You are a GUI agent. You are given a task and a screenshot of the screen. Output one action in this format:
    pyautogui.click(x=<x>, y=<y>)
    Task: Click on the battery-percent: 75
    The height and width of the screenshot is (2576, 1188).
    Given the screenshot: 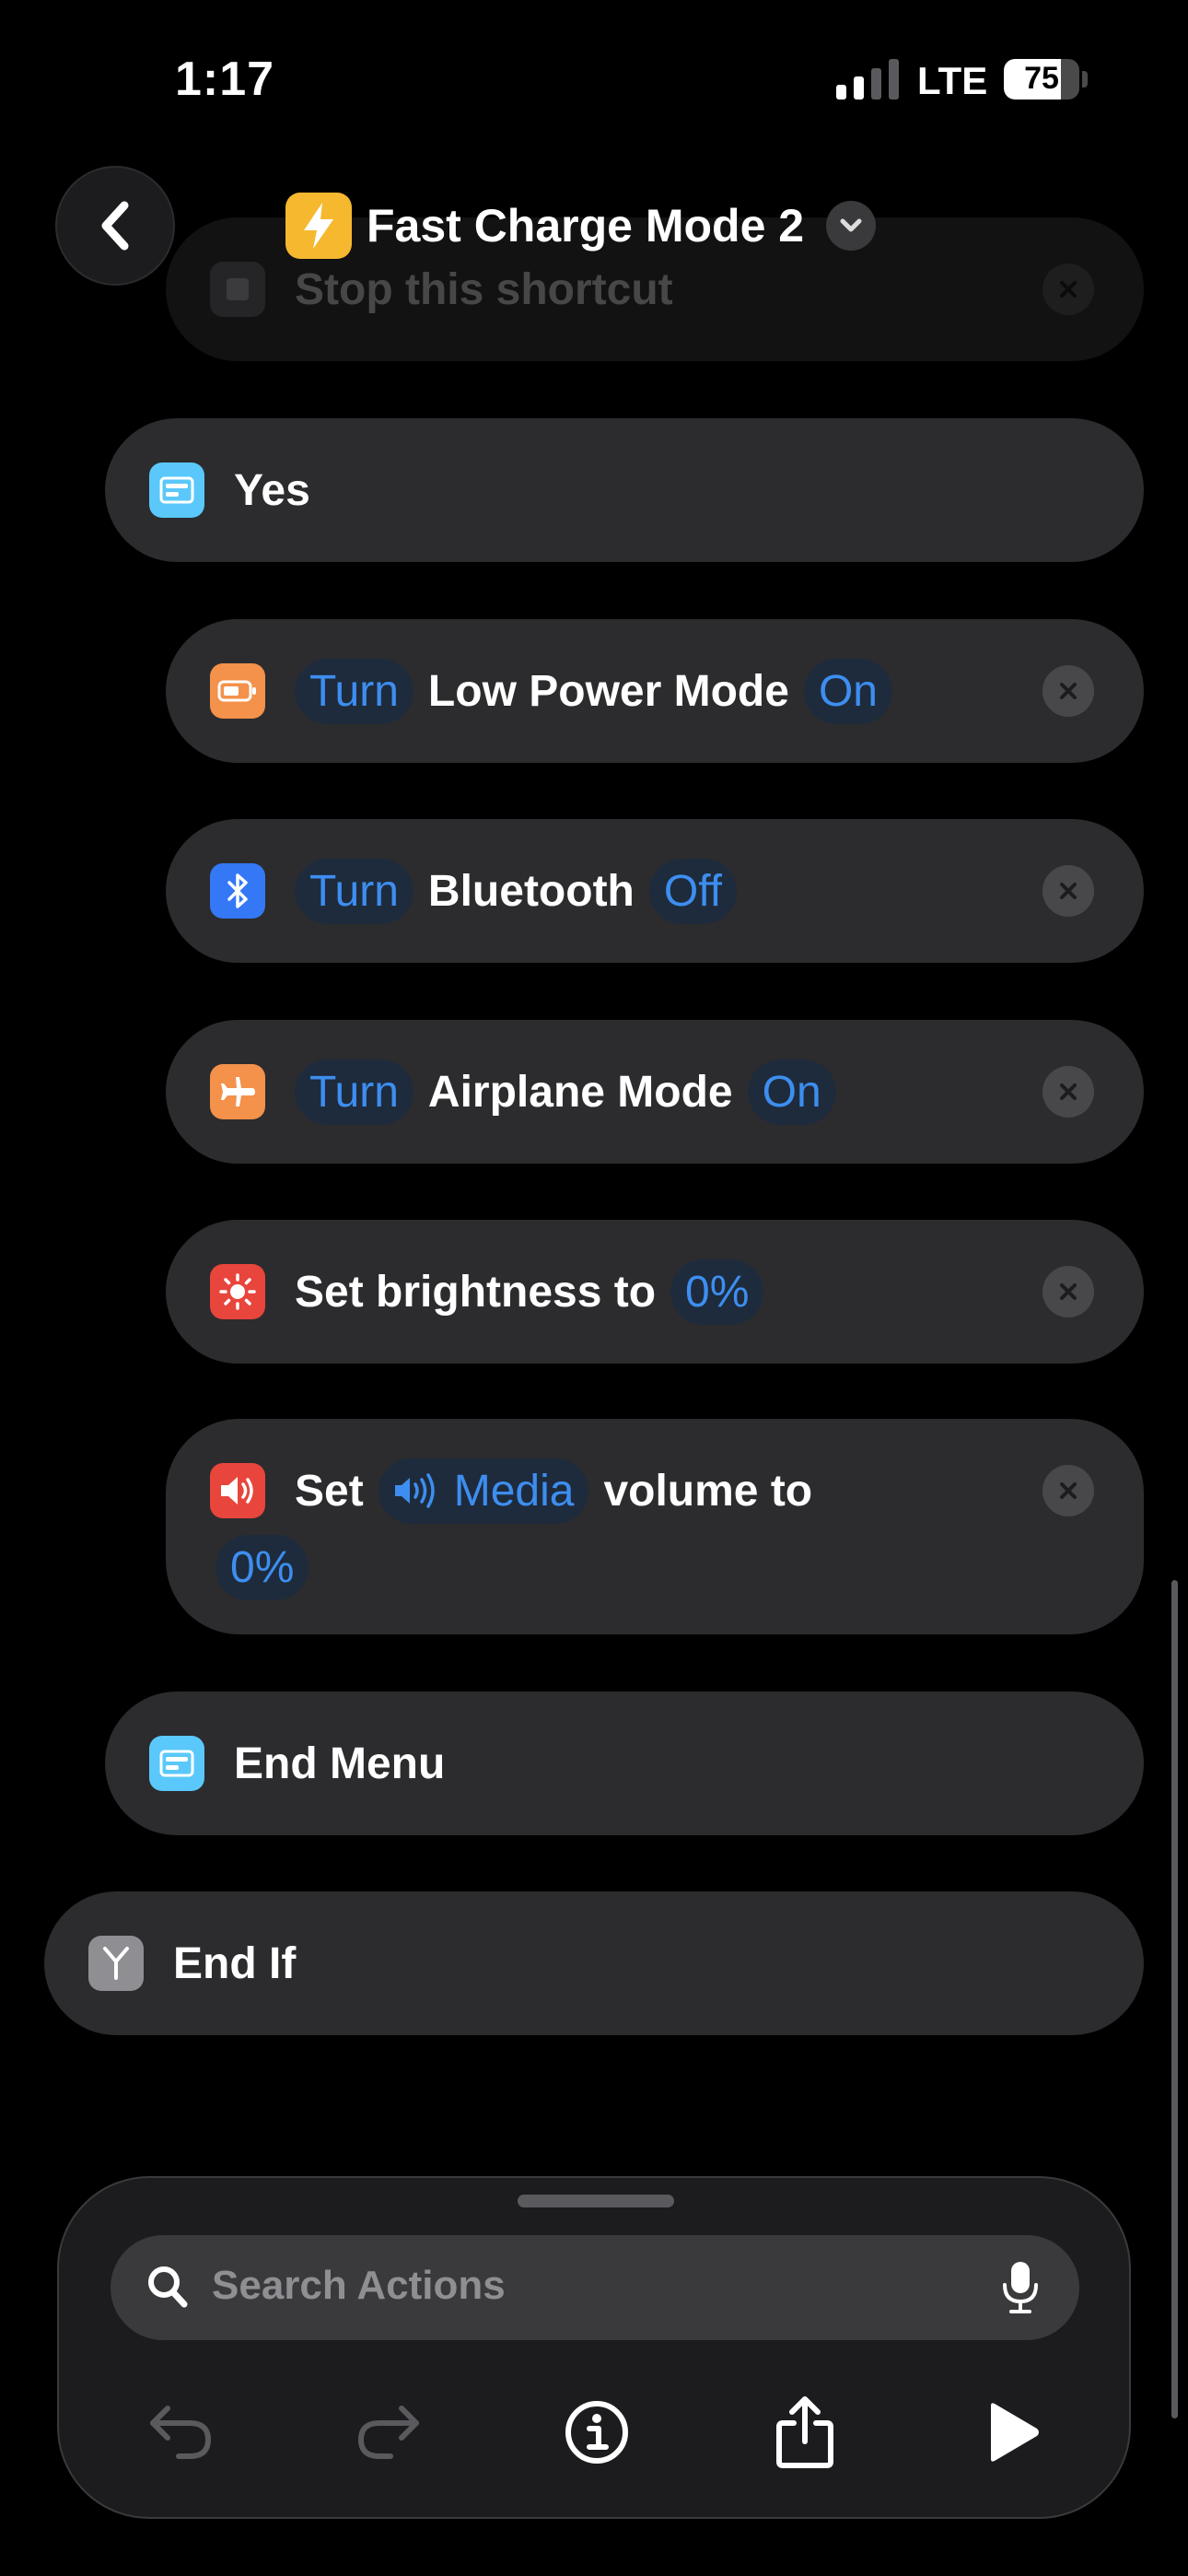 What is the action you would take?
    pyautogui.click(x=1041, y=78)
    